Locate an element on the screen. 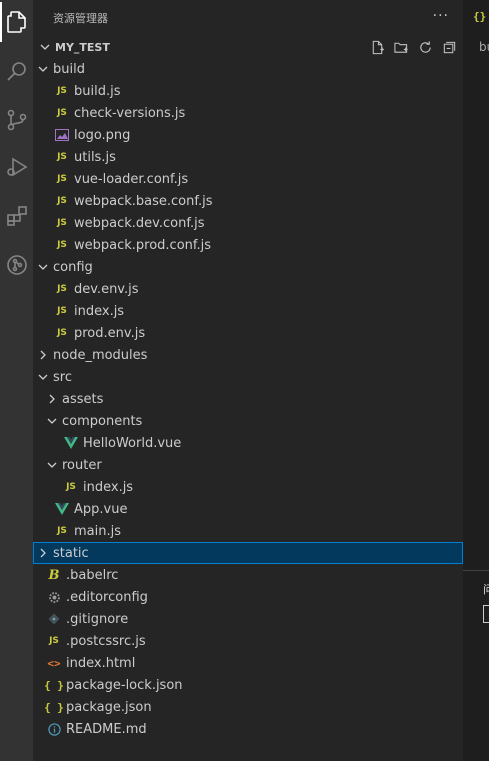 The height and width of the screenshot is (761, 489). tree-folder: config is located at coordinates (248, 267).